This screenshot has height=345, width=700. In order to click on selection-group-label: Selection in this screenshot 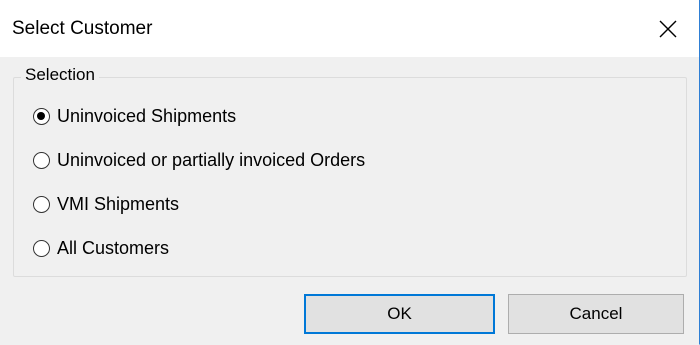, I will do `click(60, 75)`.